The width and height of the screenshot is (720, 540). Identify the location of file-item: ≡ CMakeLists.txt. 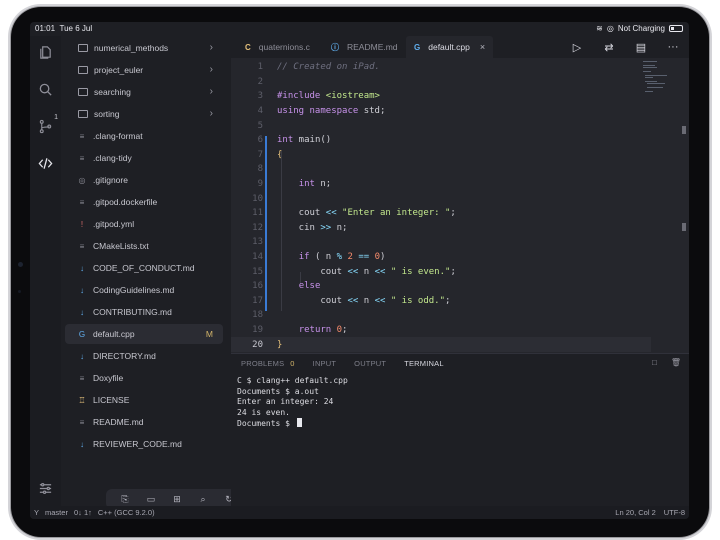
(142, 246).